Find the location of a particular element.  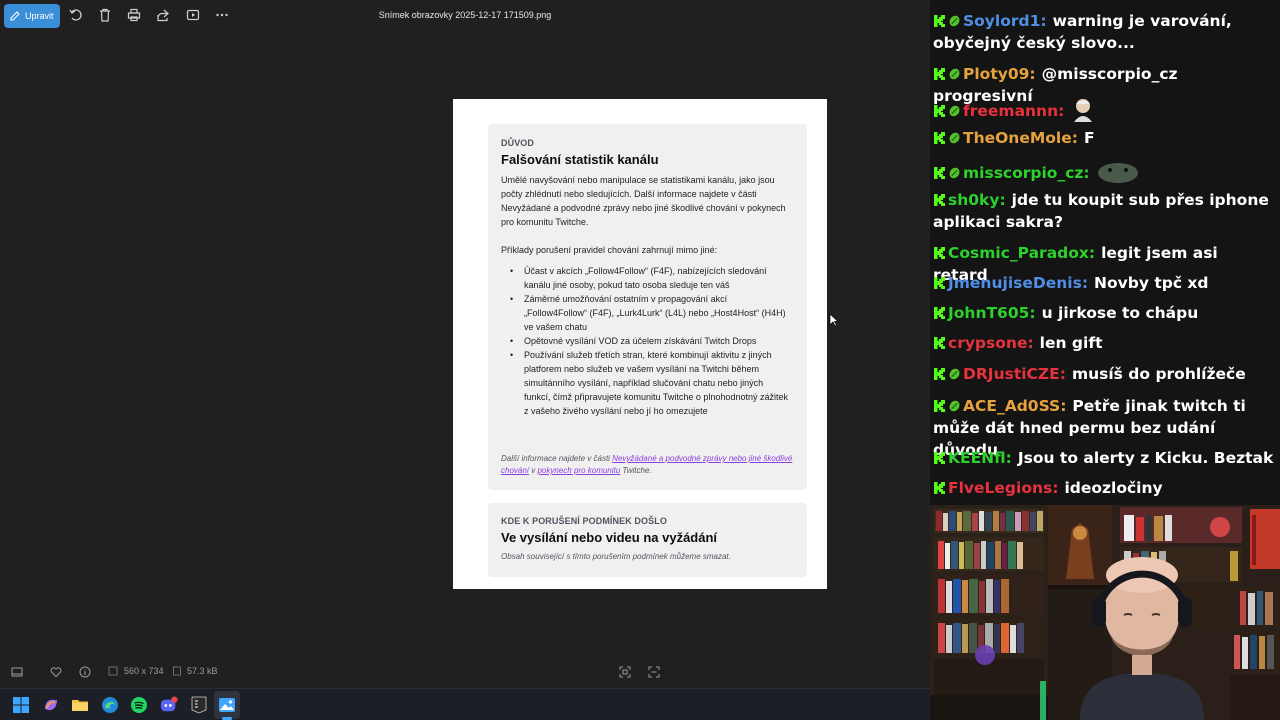

chat-message: DRJustiCZE: musíš do prohlížeče is located at coordinates (1105, 374).